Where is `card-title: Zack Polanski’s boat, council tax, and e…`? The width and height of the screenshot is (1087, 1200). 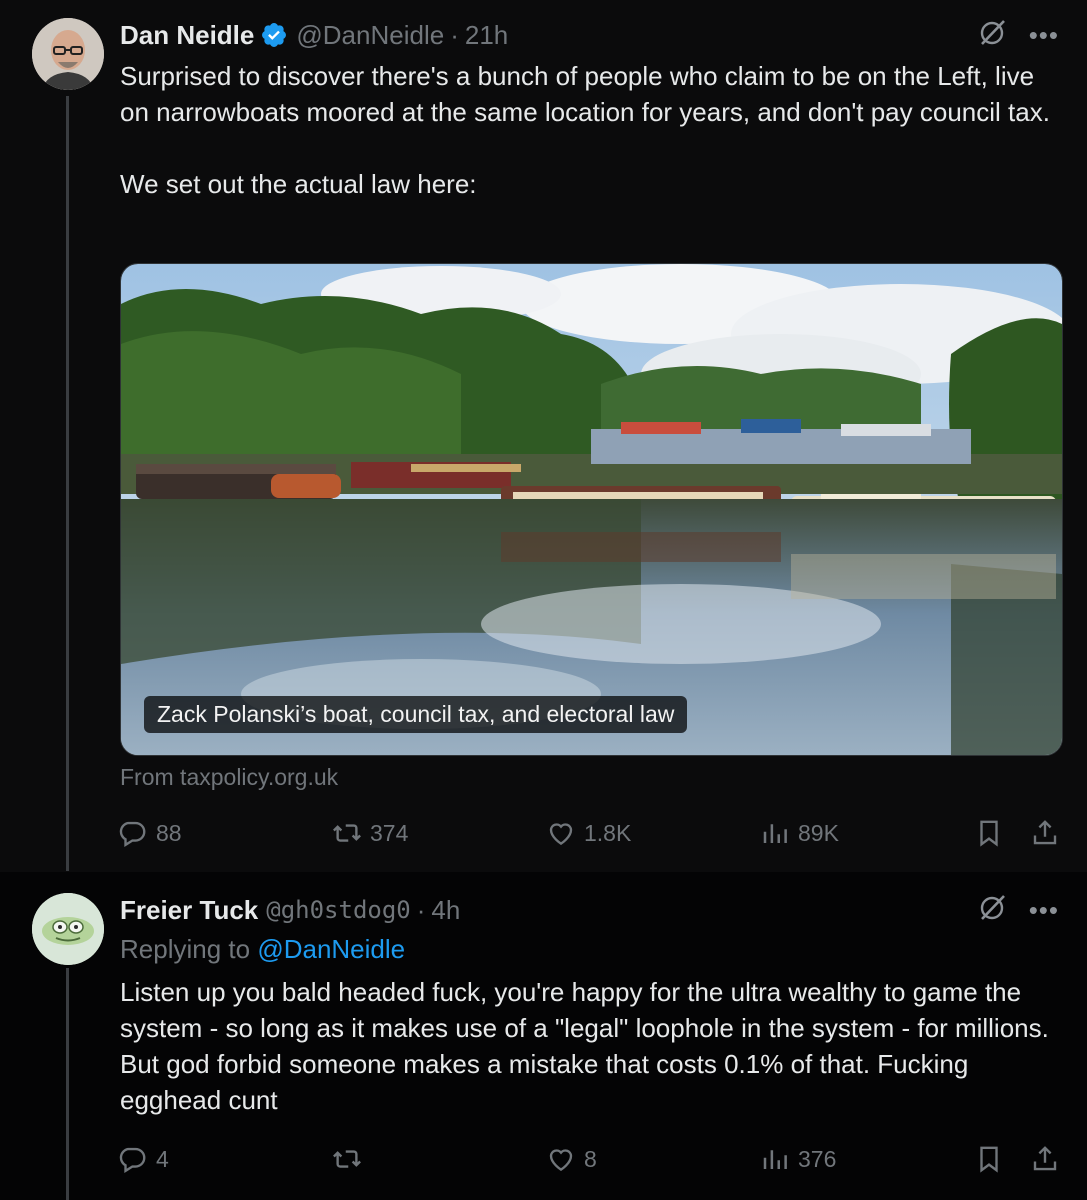
card-title: Zack Polanski’s boat, council tax, and e… is located at coordinates (416, 714).